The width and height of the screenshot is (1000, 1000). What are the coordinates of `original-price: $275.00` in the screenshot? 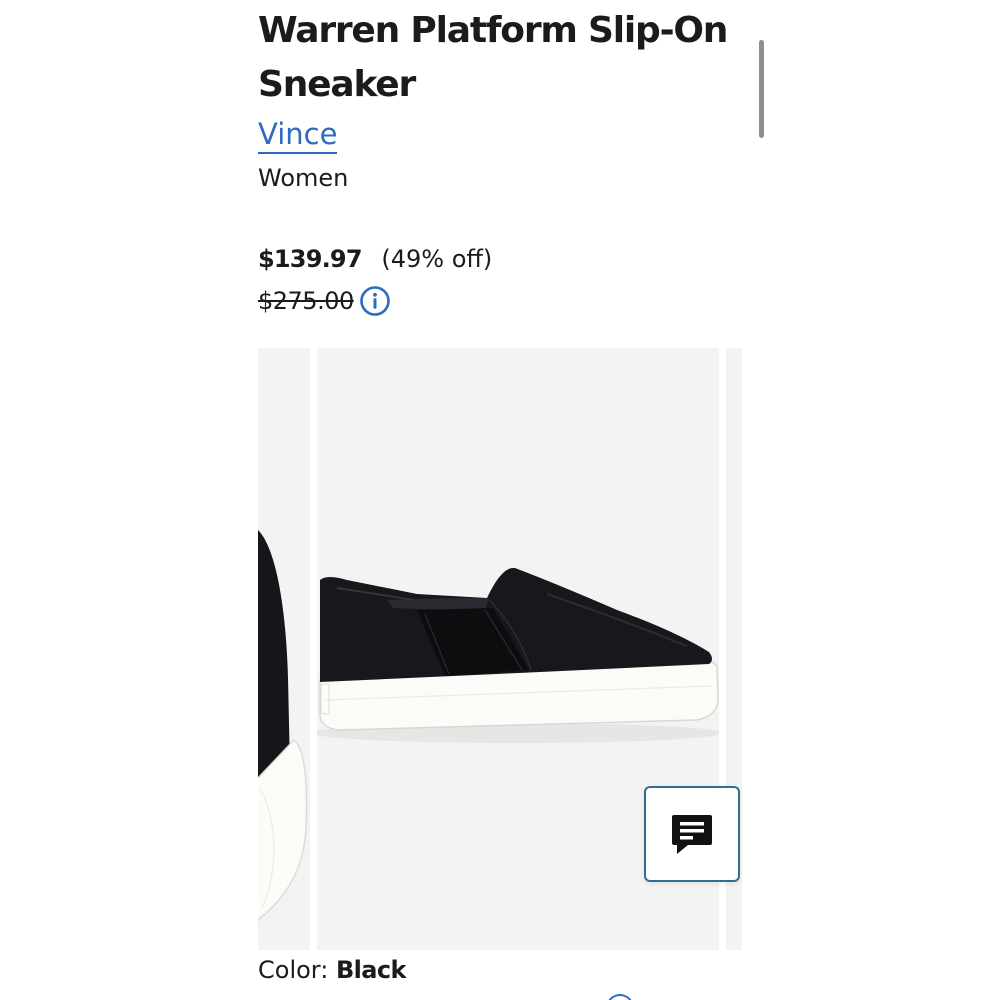 It's located at (306, 301).